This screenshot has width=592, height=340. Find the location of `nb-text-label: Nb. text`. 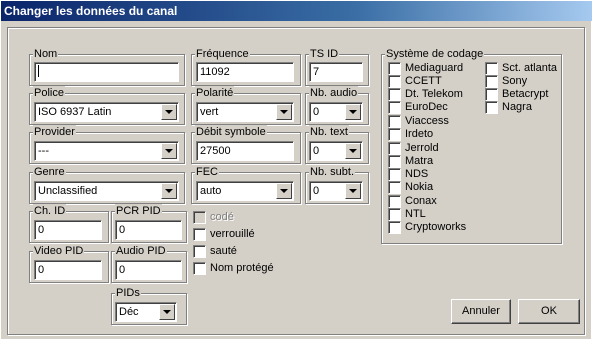

nb-text-label: Nb. text is located at coordinates (329, 132).